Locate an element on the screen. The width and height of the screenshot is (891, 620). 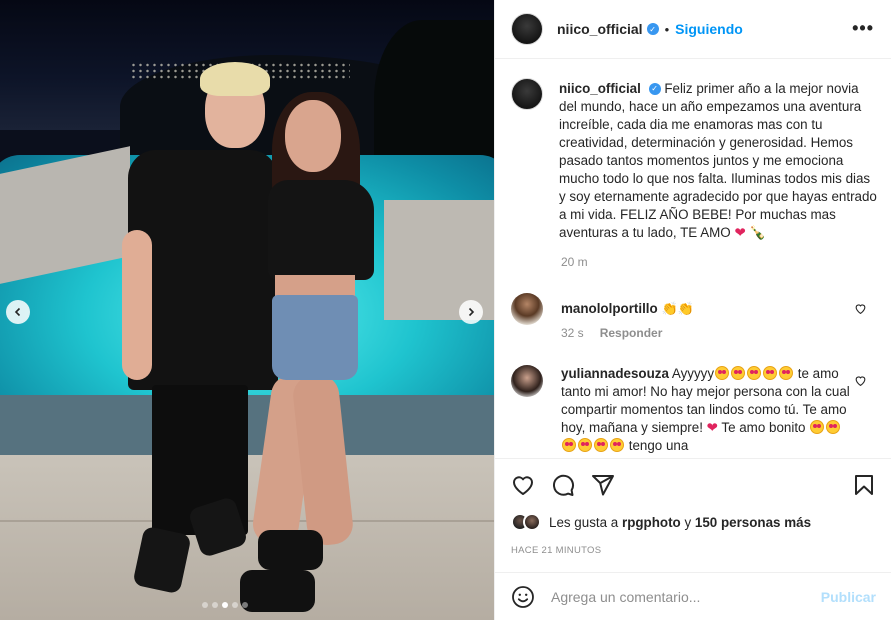
comment-meta: 32 s Responder is located at coordinates (611, 333).